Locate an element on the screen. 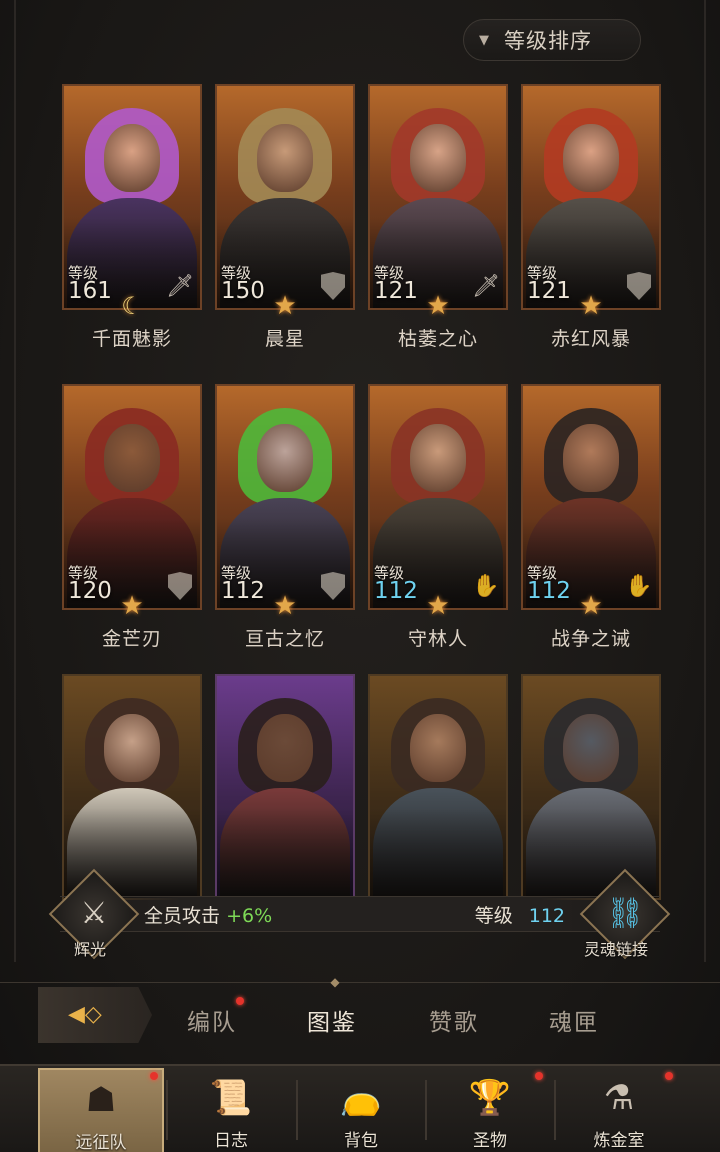 The width and height of the screenshot is (720, 1152). collapse-button: ◀◇ is located at coordinates (95, 1015).